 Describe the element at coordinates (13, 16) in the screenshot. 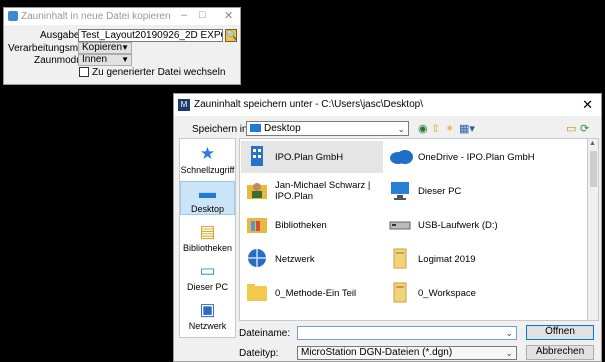

I see `app-icon` at that location.